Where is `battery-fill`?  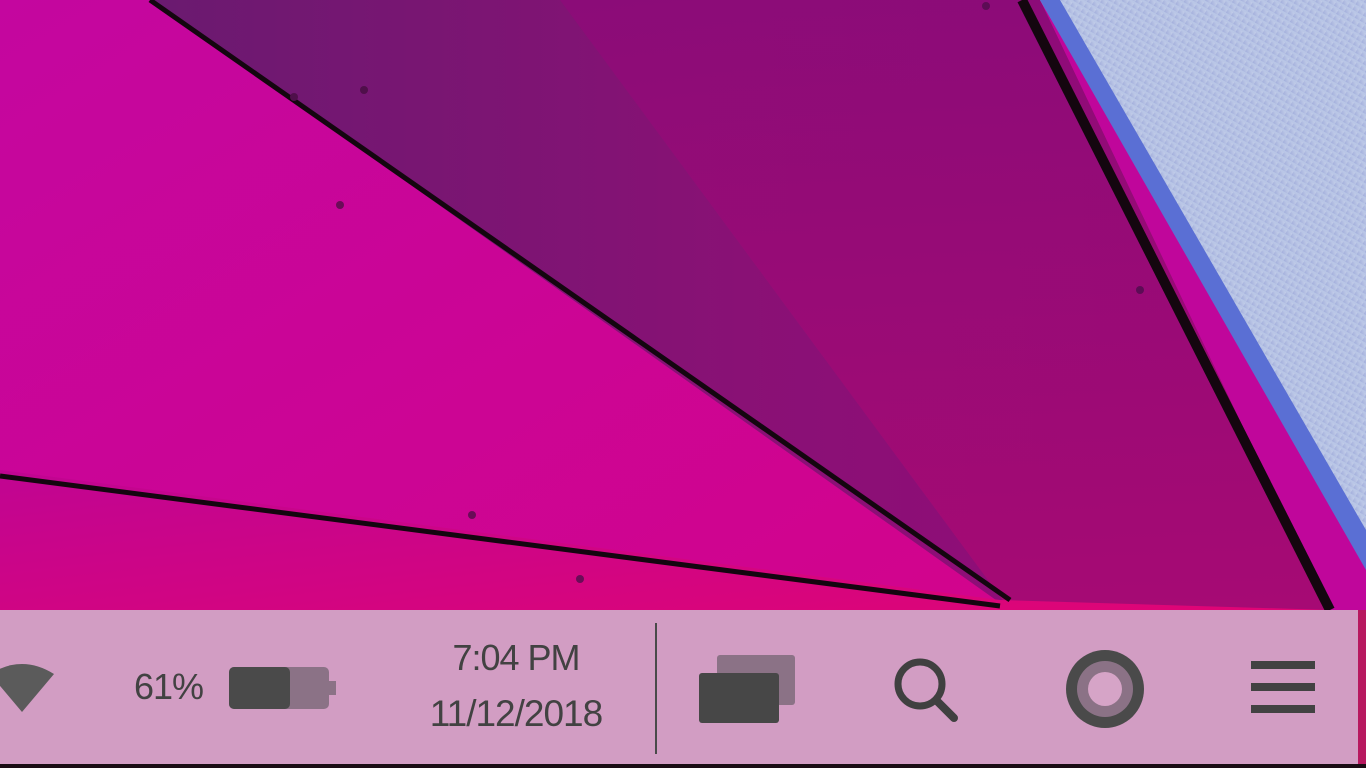 battery-fill is located at coordinates (259, 688).